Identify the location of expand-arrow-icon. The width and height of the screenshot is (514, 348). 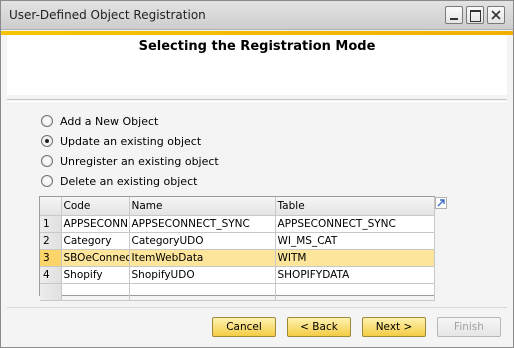
(441, 203).